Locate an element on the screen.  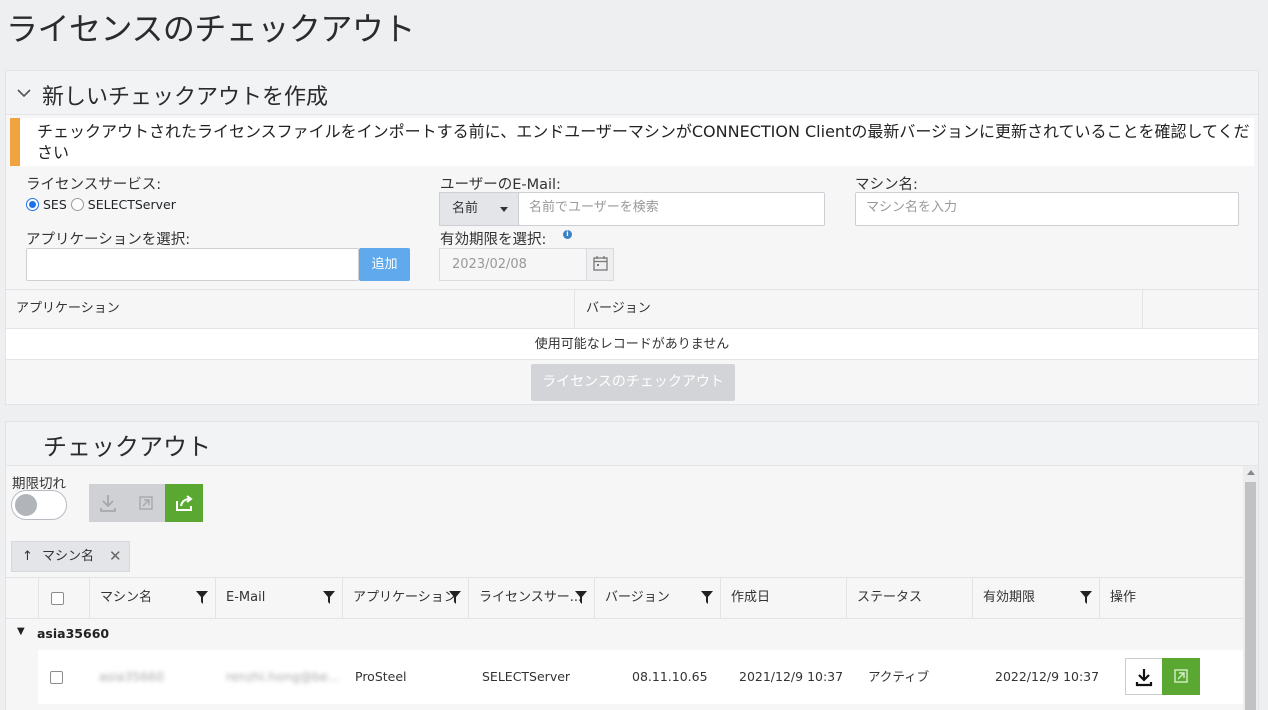
caret-expanded-icon: ▼ is located at coordinates (21, 631).